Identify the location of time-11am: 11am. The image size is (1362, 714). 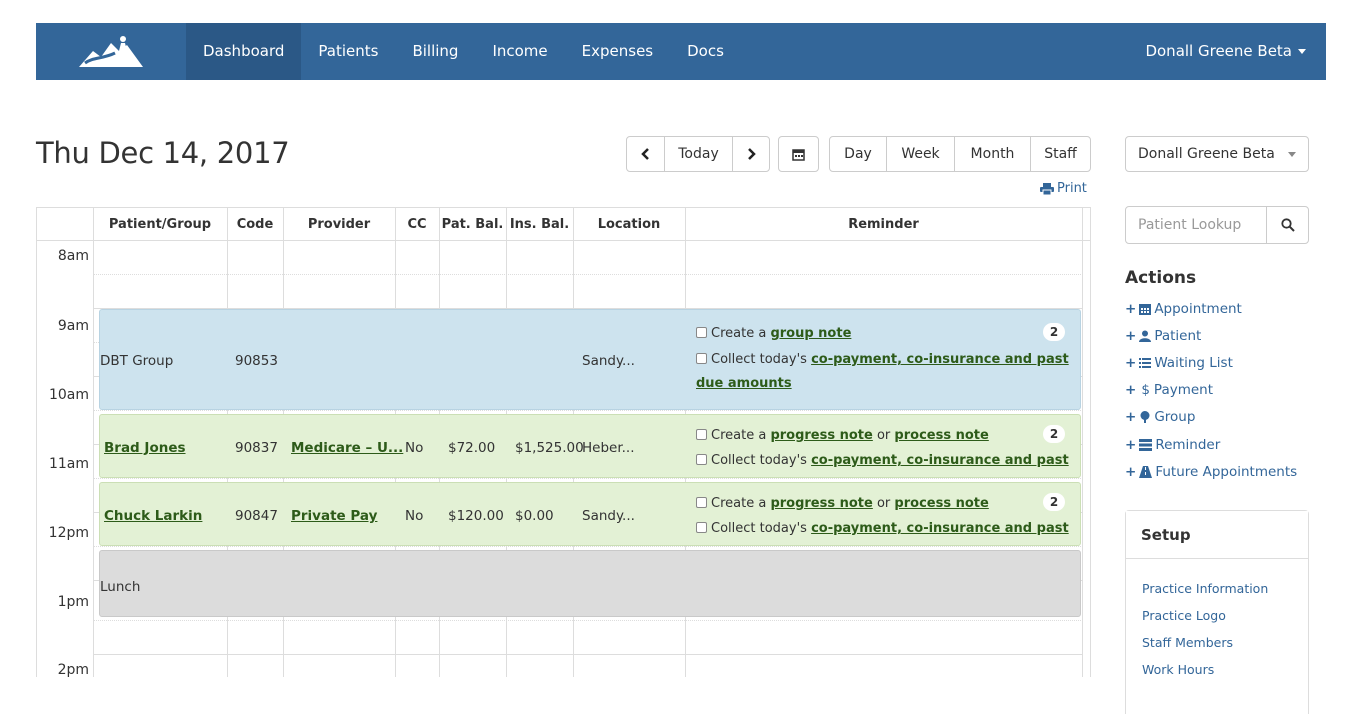
(68, 464).